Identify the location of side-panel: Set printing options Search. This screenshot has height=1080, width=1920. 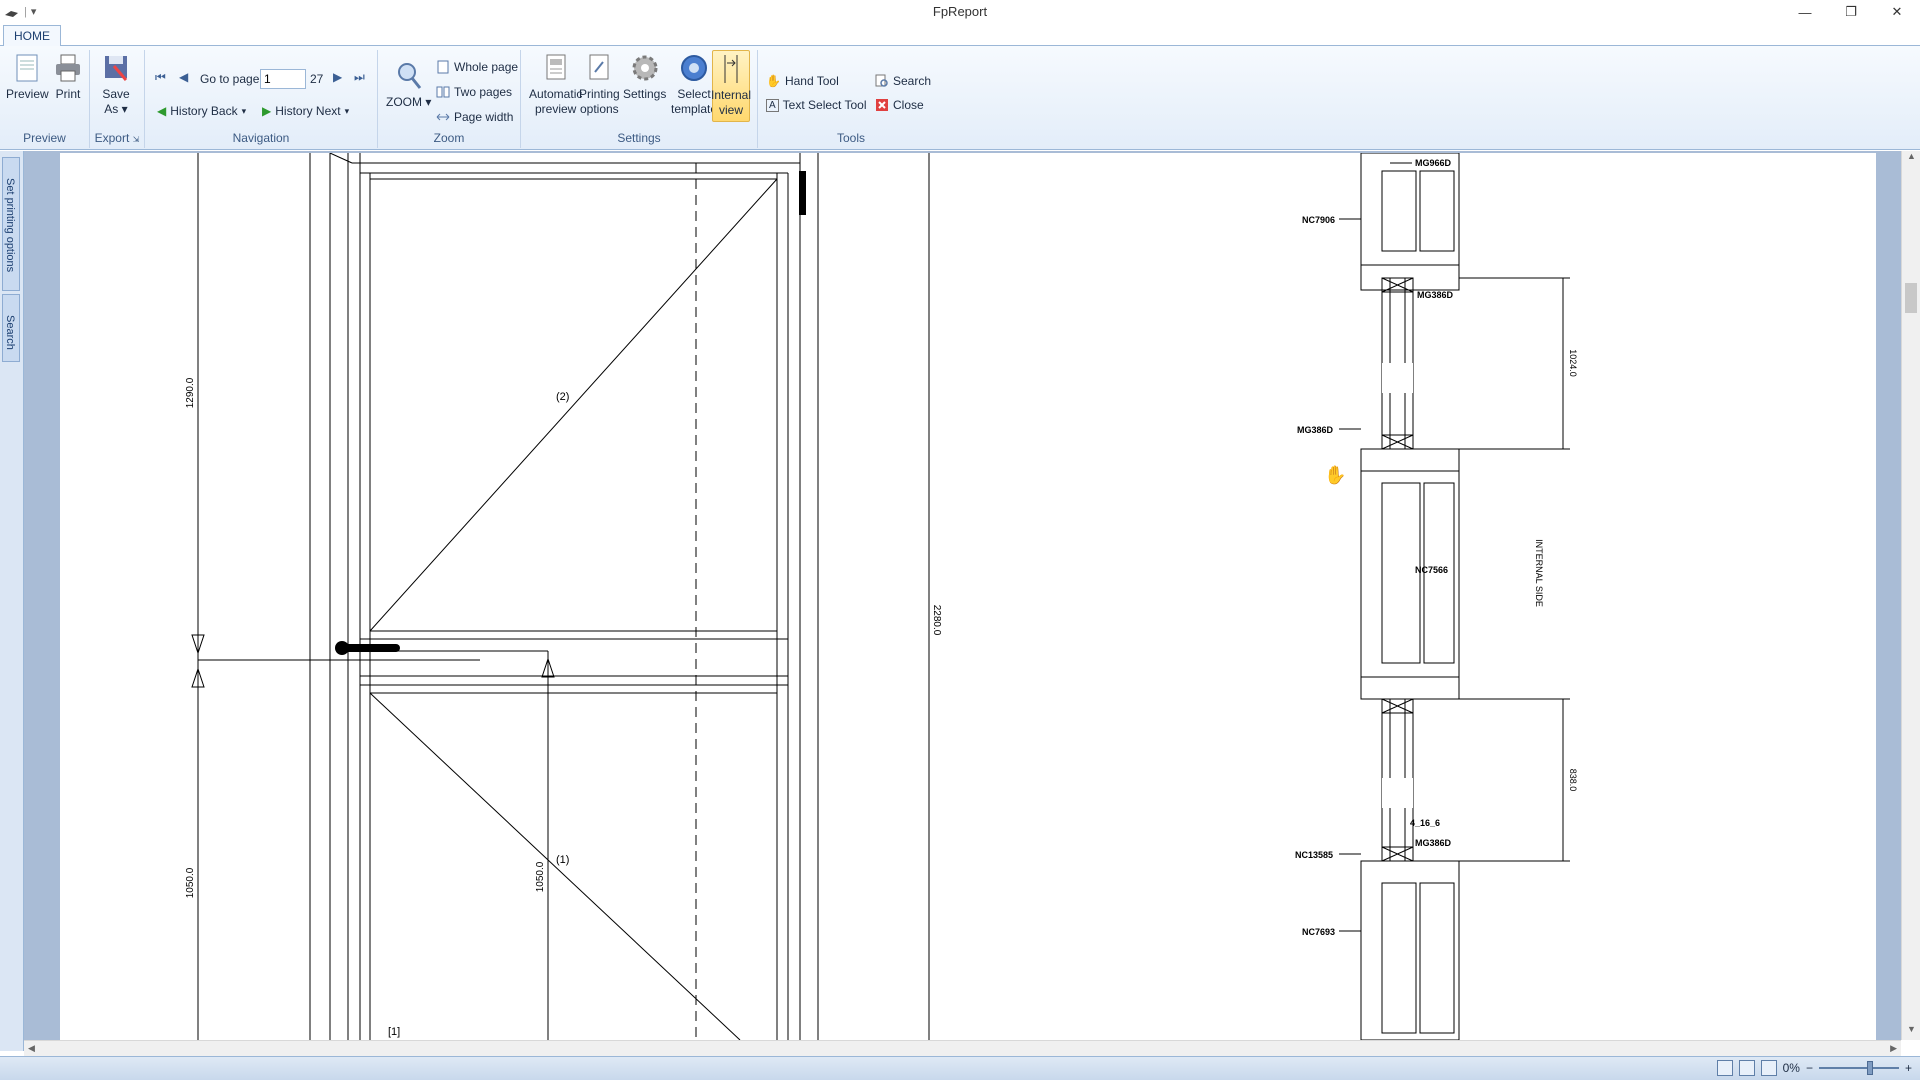
(12, 601).